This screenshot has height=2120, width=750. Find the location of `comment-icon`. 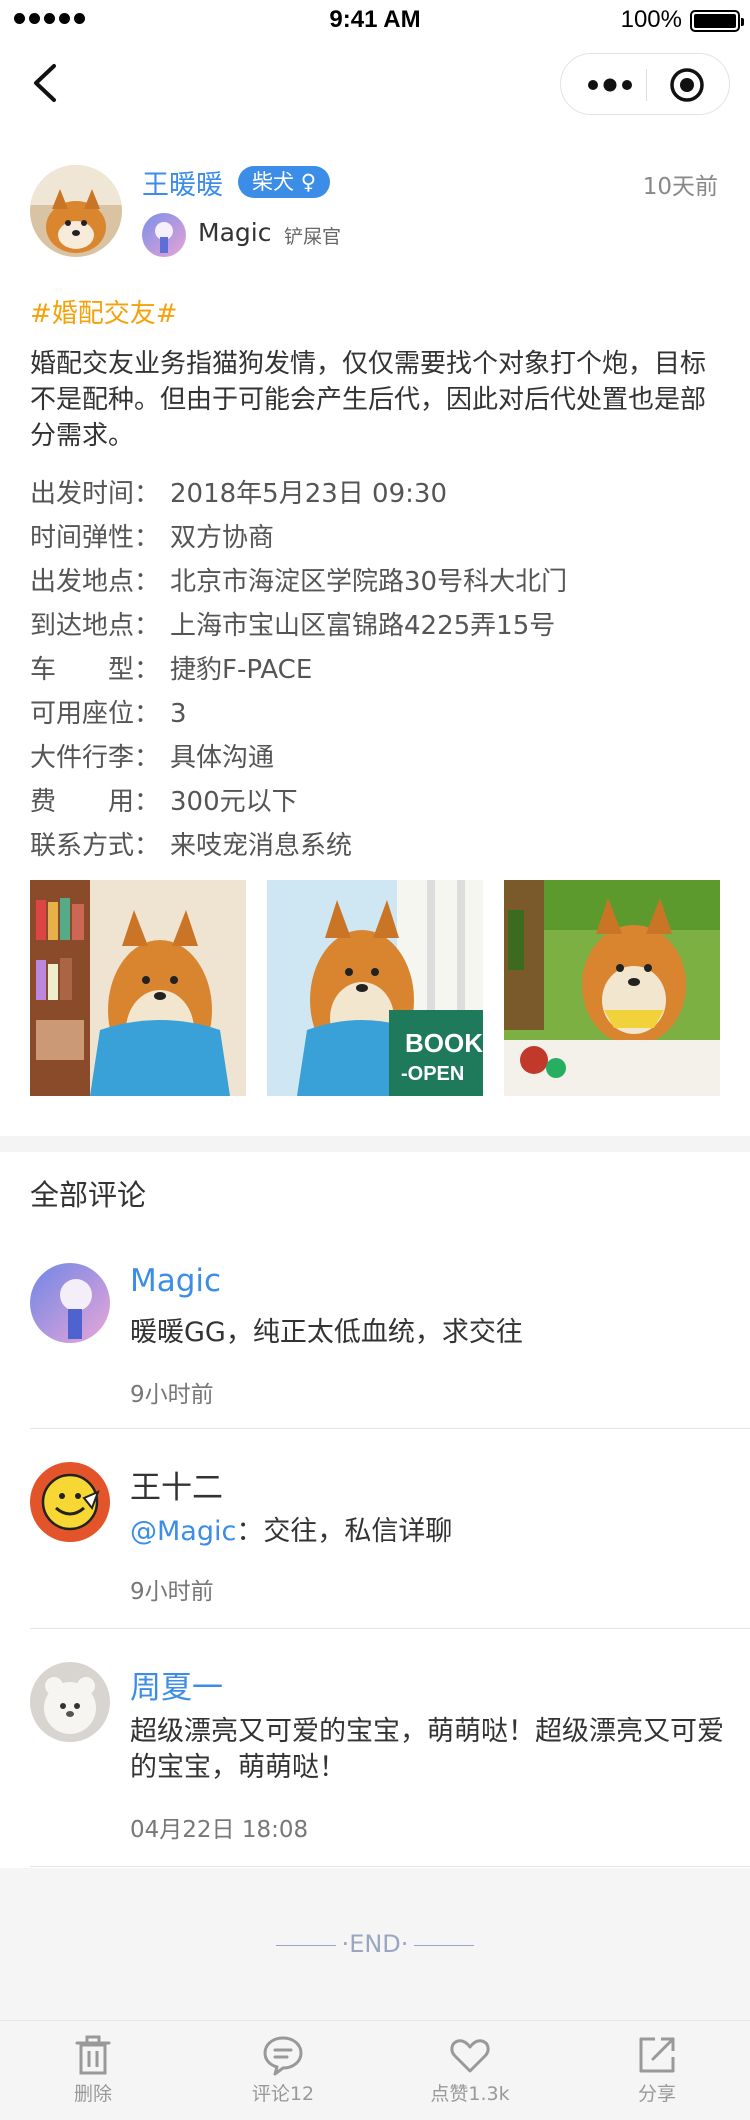

comment-icon is located at coordinates (283, 2056).